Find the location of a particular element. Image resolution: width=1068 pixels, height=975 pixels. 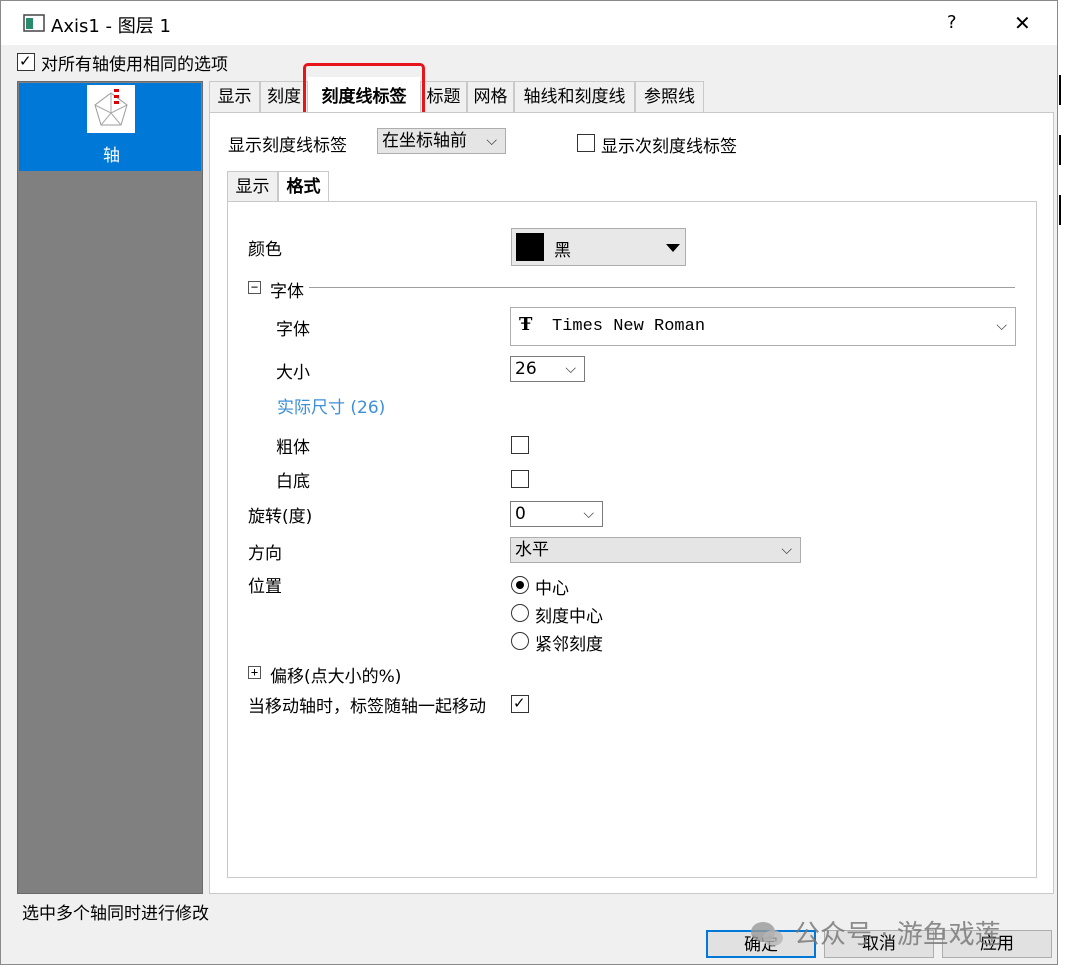

rotation-label: 旋转(度) is located at coordinates (280, 517).